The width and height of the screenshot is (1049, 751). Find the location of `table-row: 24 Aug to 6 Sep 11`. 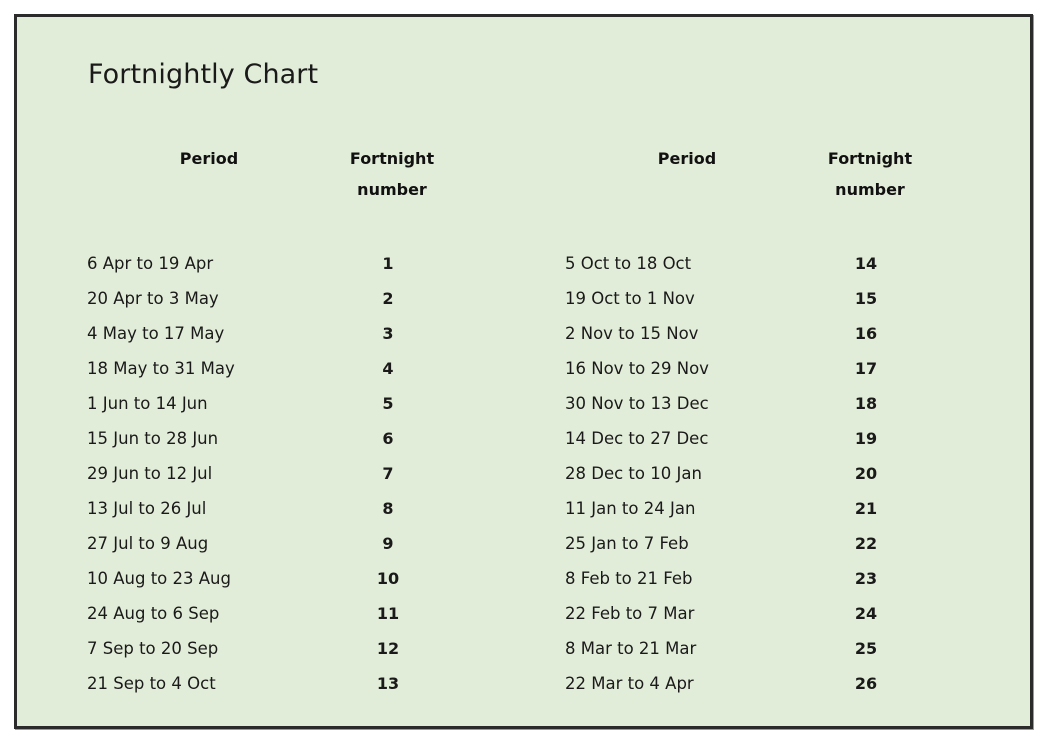

table-row: 24 Aug to 6 Sep 11 is located at coordinates (270, 613).